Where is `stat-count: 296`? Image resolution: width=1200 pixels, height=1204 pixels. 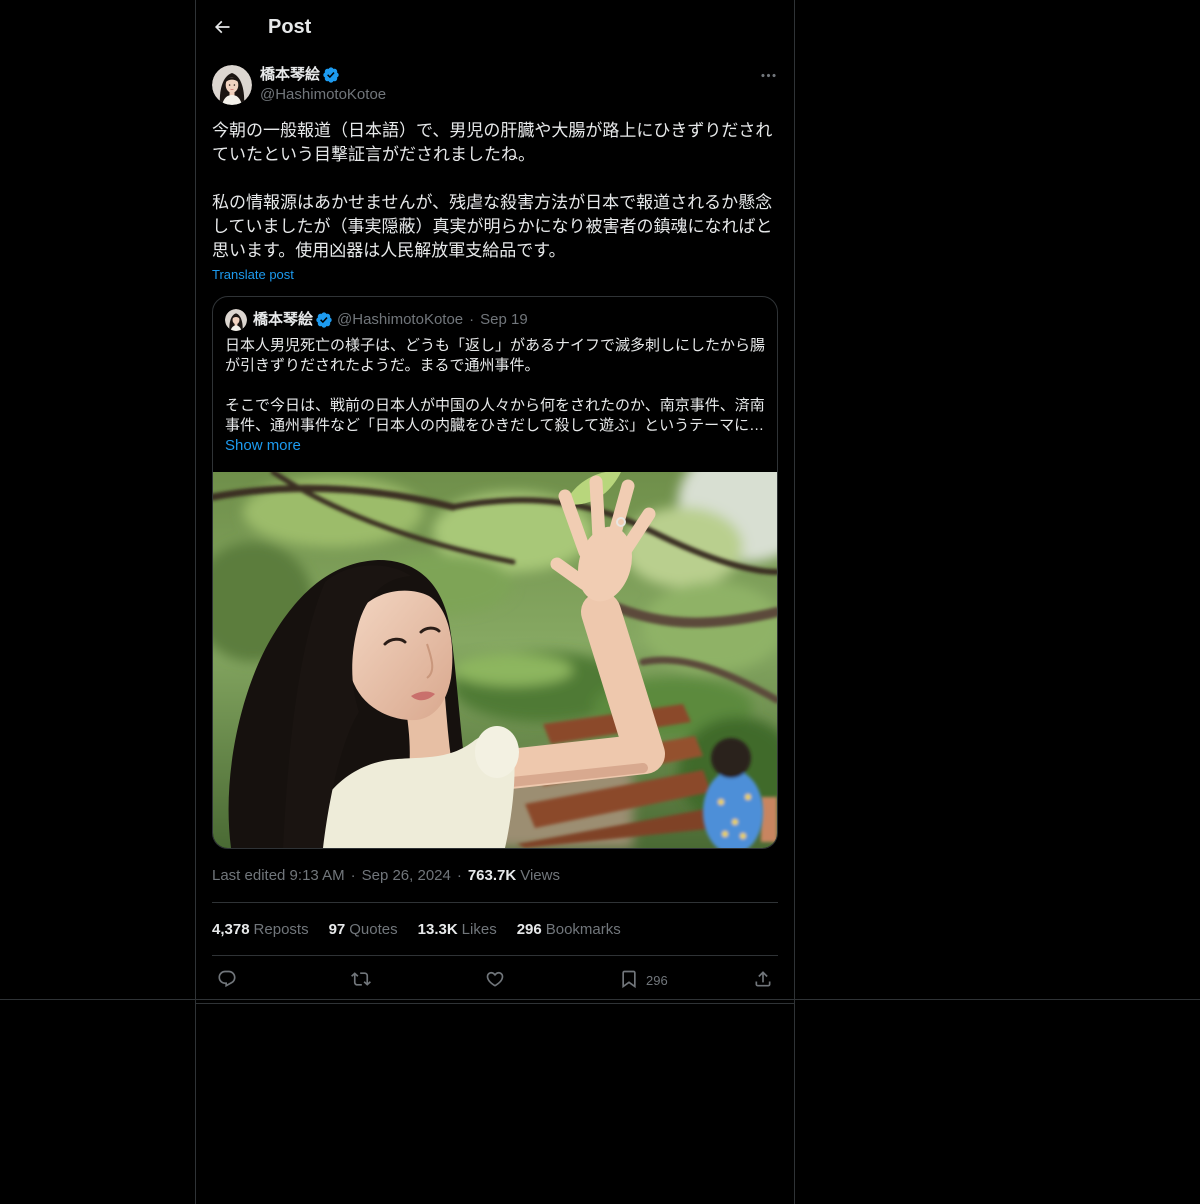 stat-count: 296 is located at coordinates (529, 929).